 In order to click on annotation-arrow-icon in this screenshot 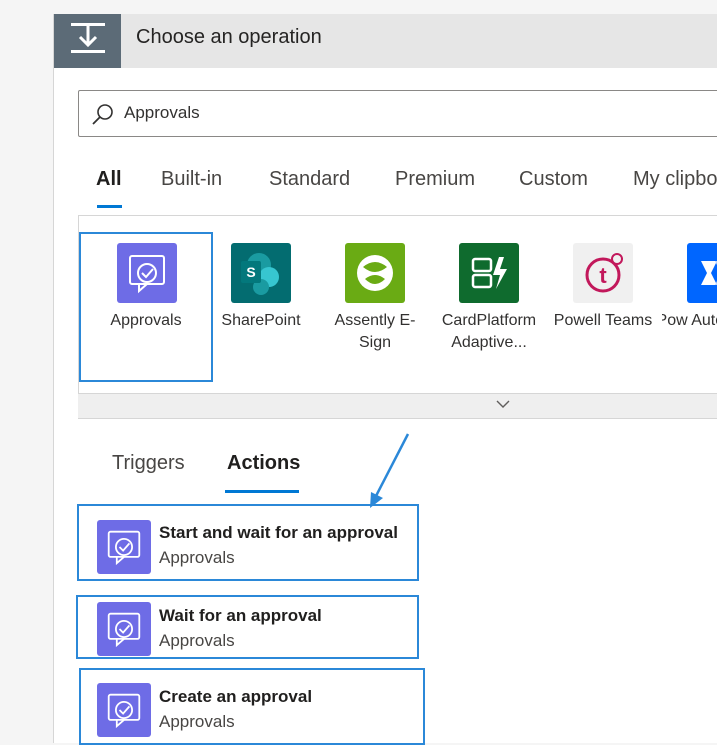, I will do `click(390, 470)`.